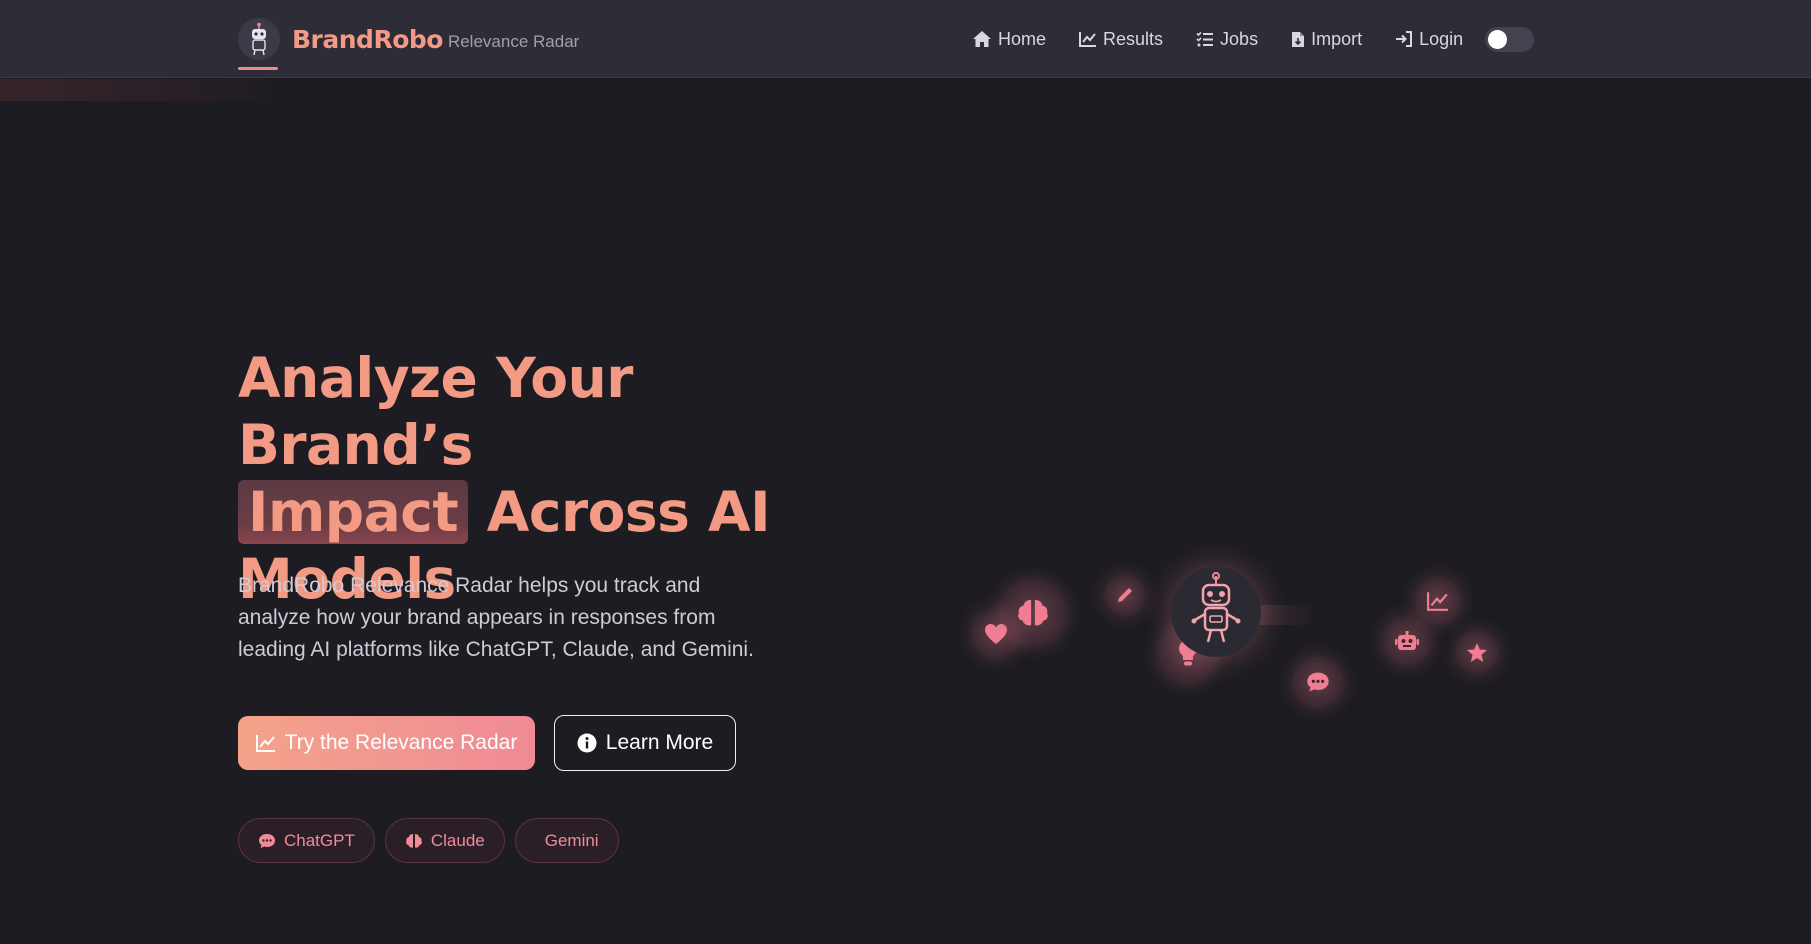  What do you see at coordinates (1239, 38) in the screenshot?
I see `nav-item-label: Jobs` at bounding box center [1239, 38].